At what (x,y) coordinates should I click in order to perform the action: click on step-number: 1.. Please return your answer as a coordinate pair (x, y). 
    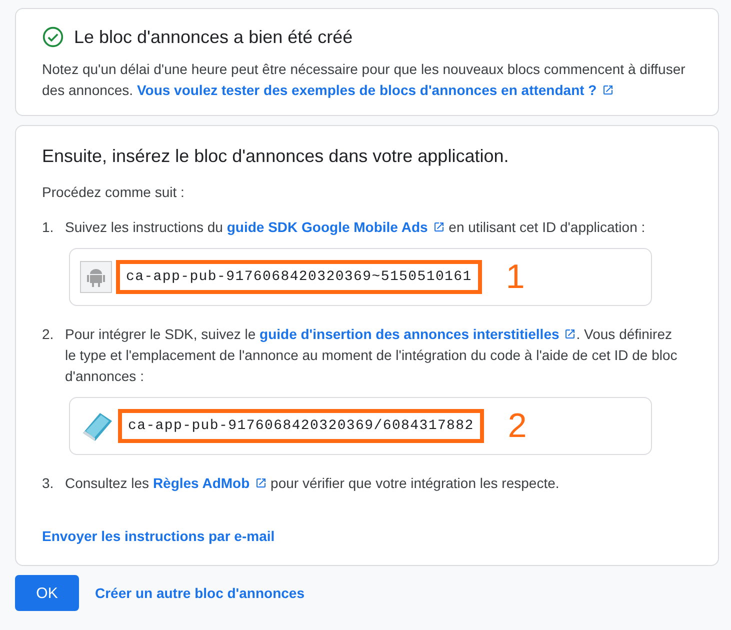
    Looking at the image, I should click on (48, 227).